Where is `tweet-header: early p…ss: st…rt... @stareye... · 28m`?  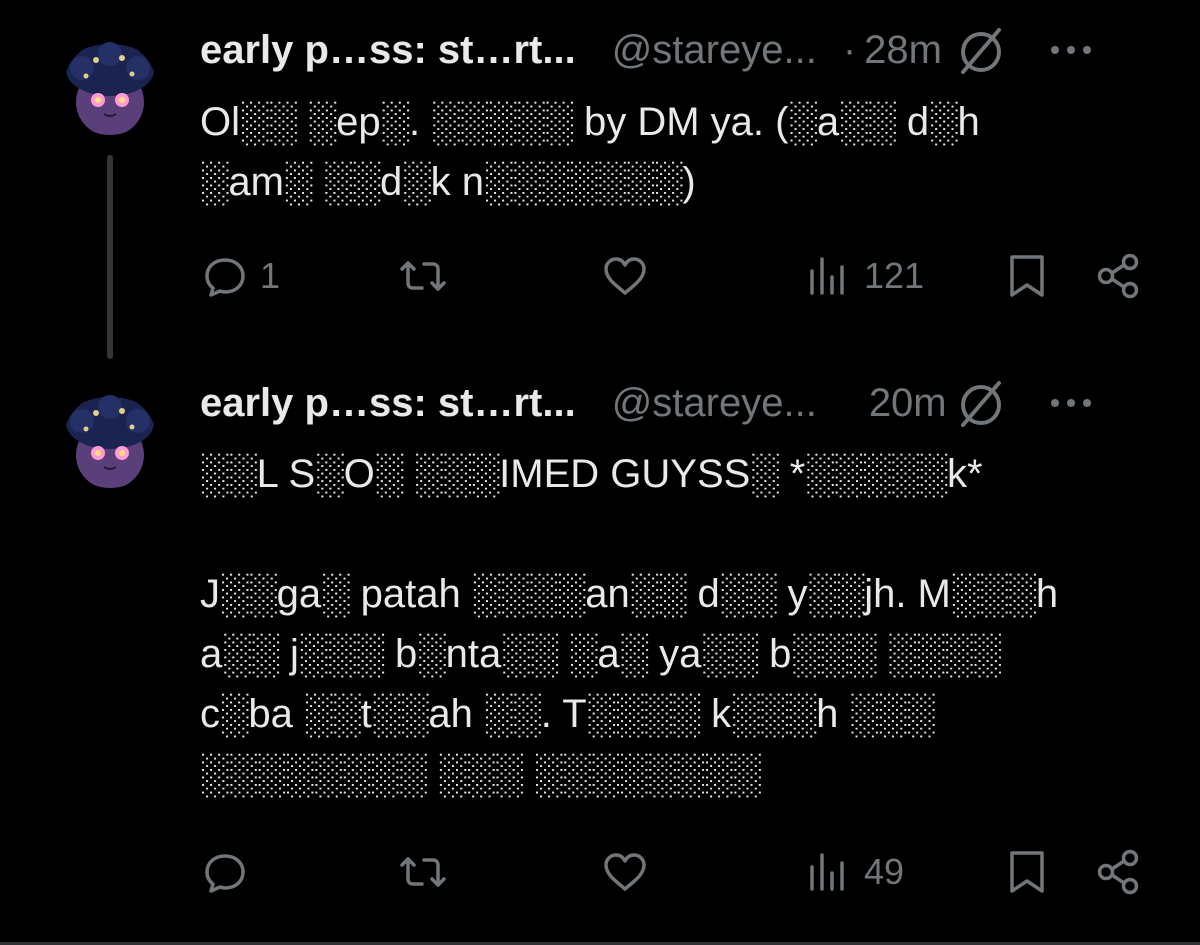 tweet-header: early p…ss: st…rt... @stareye... · 28m is located at coordinates (675, 50).